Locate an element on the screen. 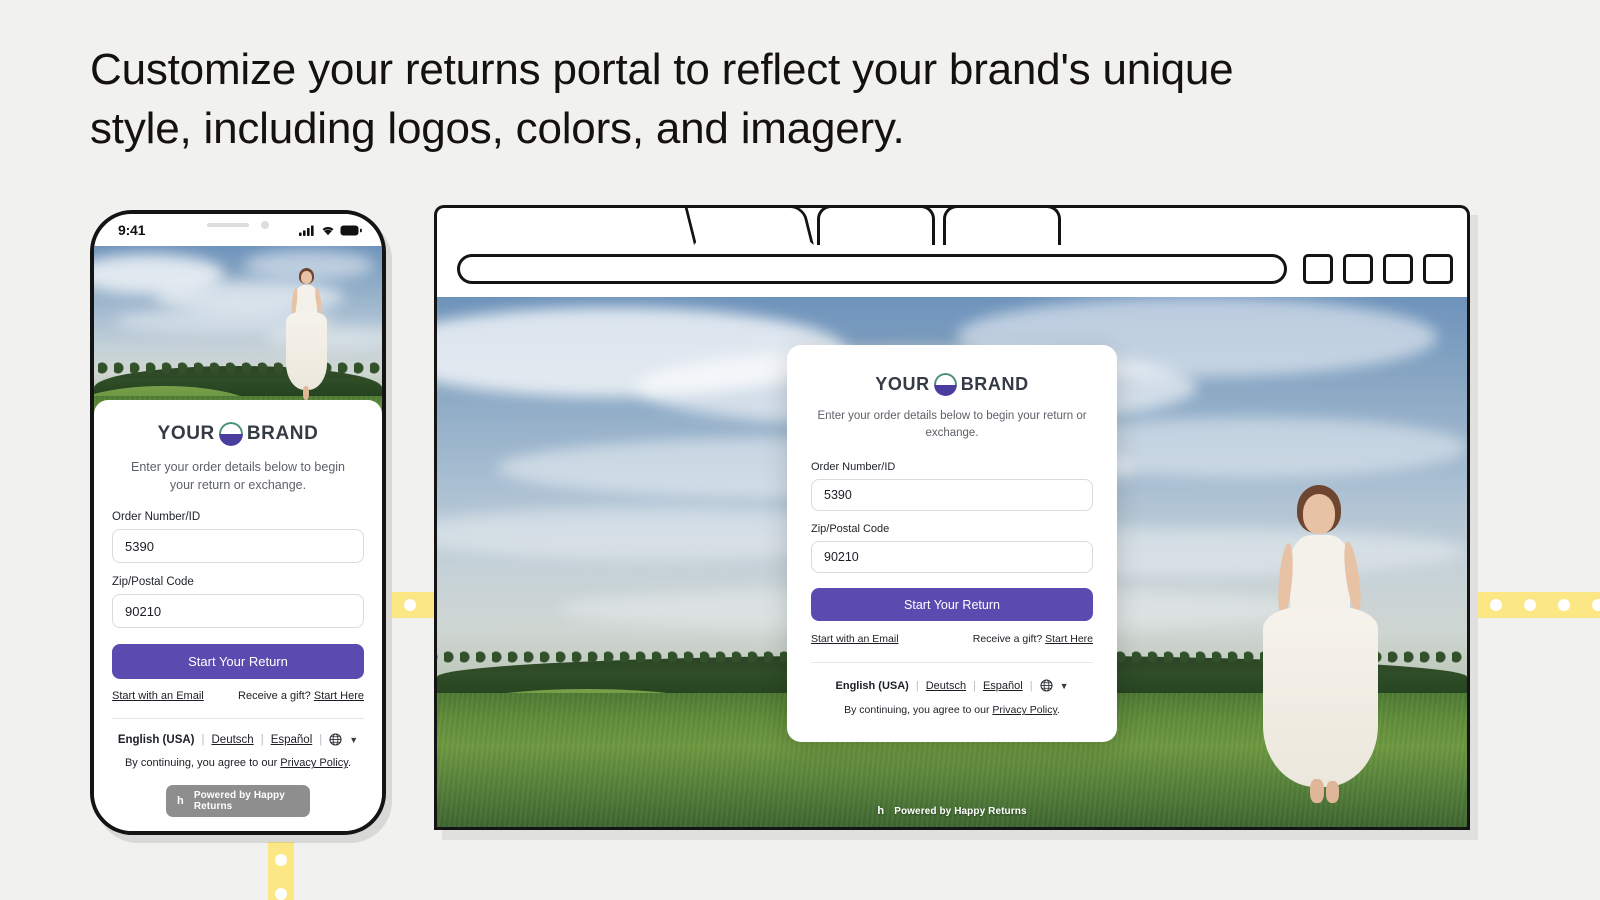 This screenshot has width=1600, height=900. status-bar-icons is located at coordinates (330, 230).